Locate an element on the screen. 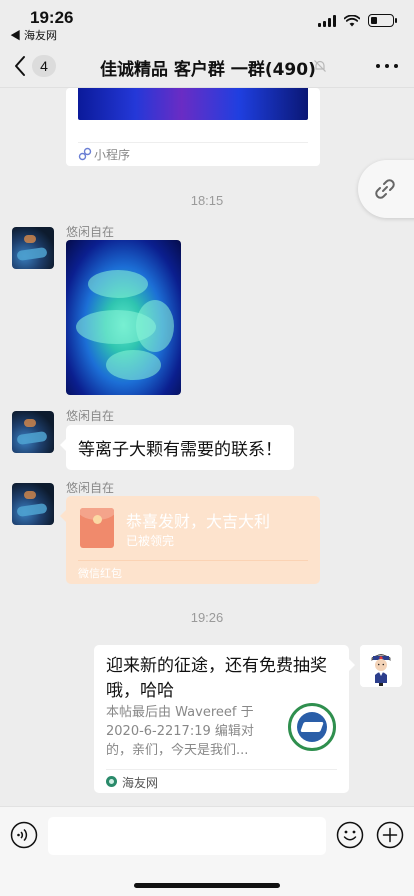  plus-icon is located at coordinates (390, 835).